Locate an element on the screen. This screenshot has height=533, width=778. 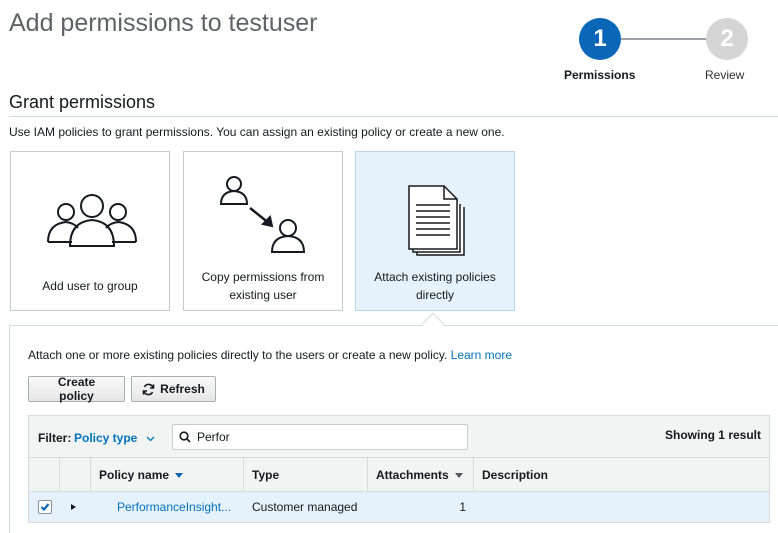
filter-bar: Filter: Policy type Showing 1 result is located at coordinates (399, 436).